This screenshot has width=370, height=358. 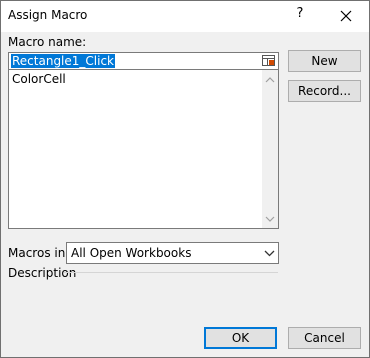 I want to click on range-select-button, so click(x=269, y=61).